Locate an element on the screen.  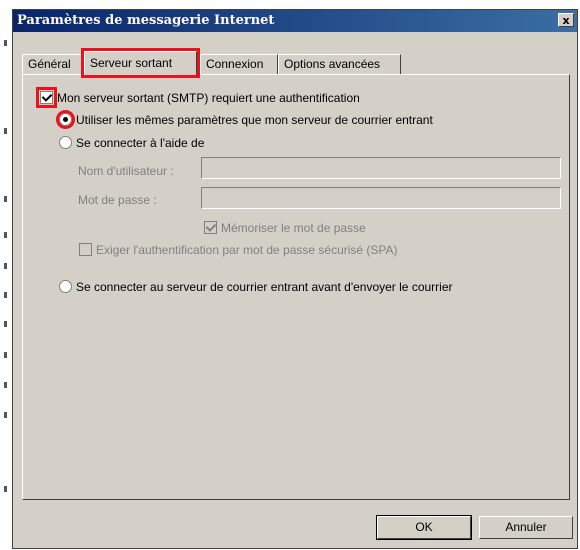
log-on-incoming-first-radio is located at coordinates (65, 287).